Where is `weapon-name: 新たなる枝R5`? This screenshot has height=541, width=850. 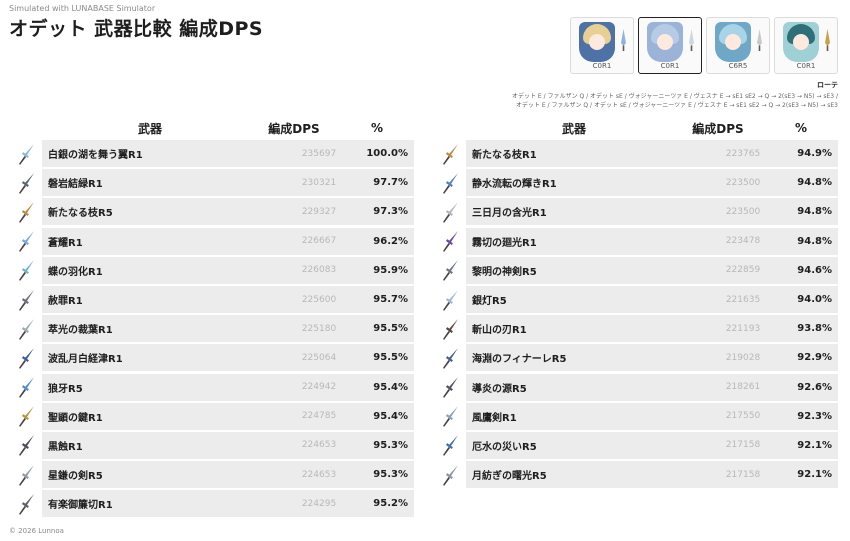
weapon-name: 新たなる枝R5 is located at coordinates (163, 212).